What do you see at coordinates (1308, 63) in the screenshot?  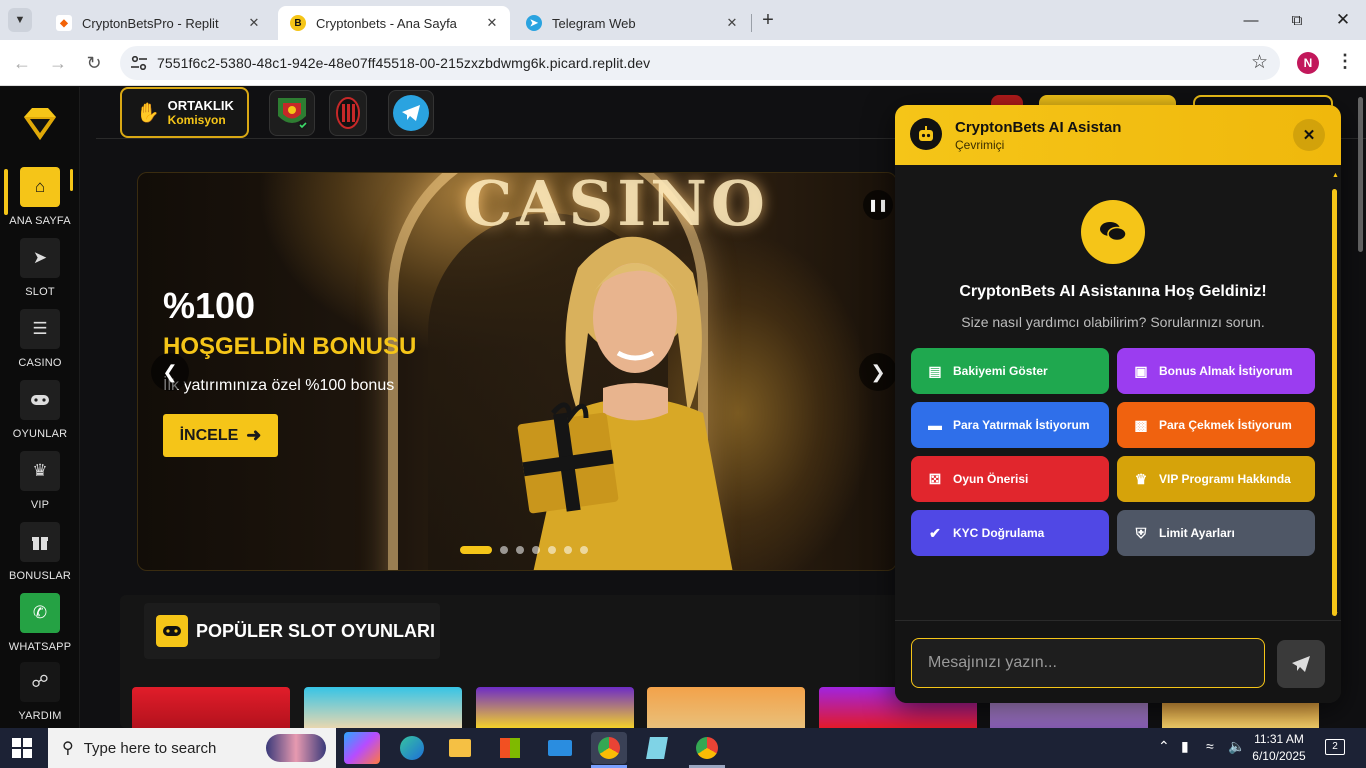 I see `profile-avatar: N` at bounding box center [1308, 63].